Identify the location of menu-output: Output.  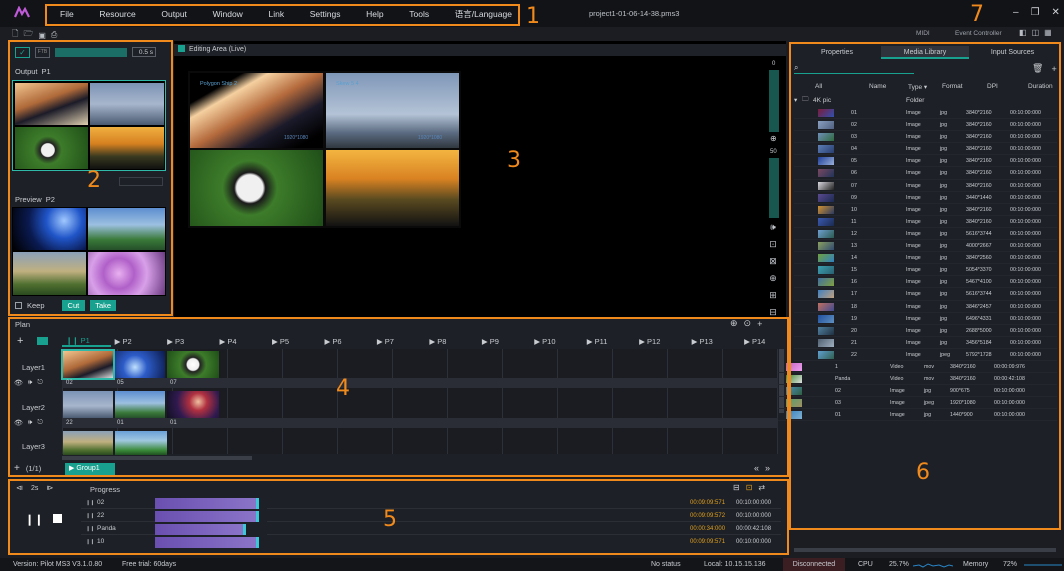
(174, 14).